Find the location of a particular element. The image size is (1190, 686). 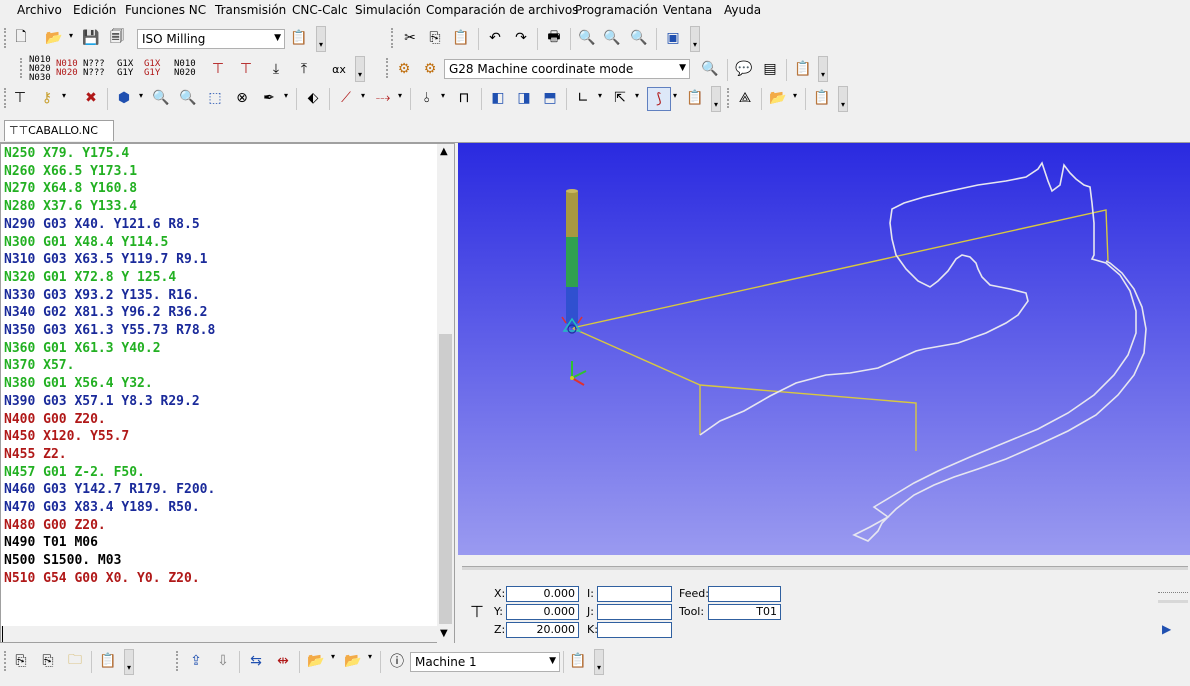

axes-dropdown-icon: ▾ is located at coordinates (600, 95).